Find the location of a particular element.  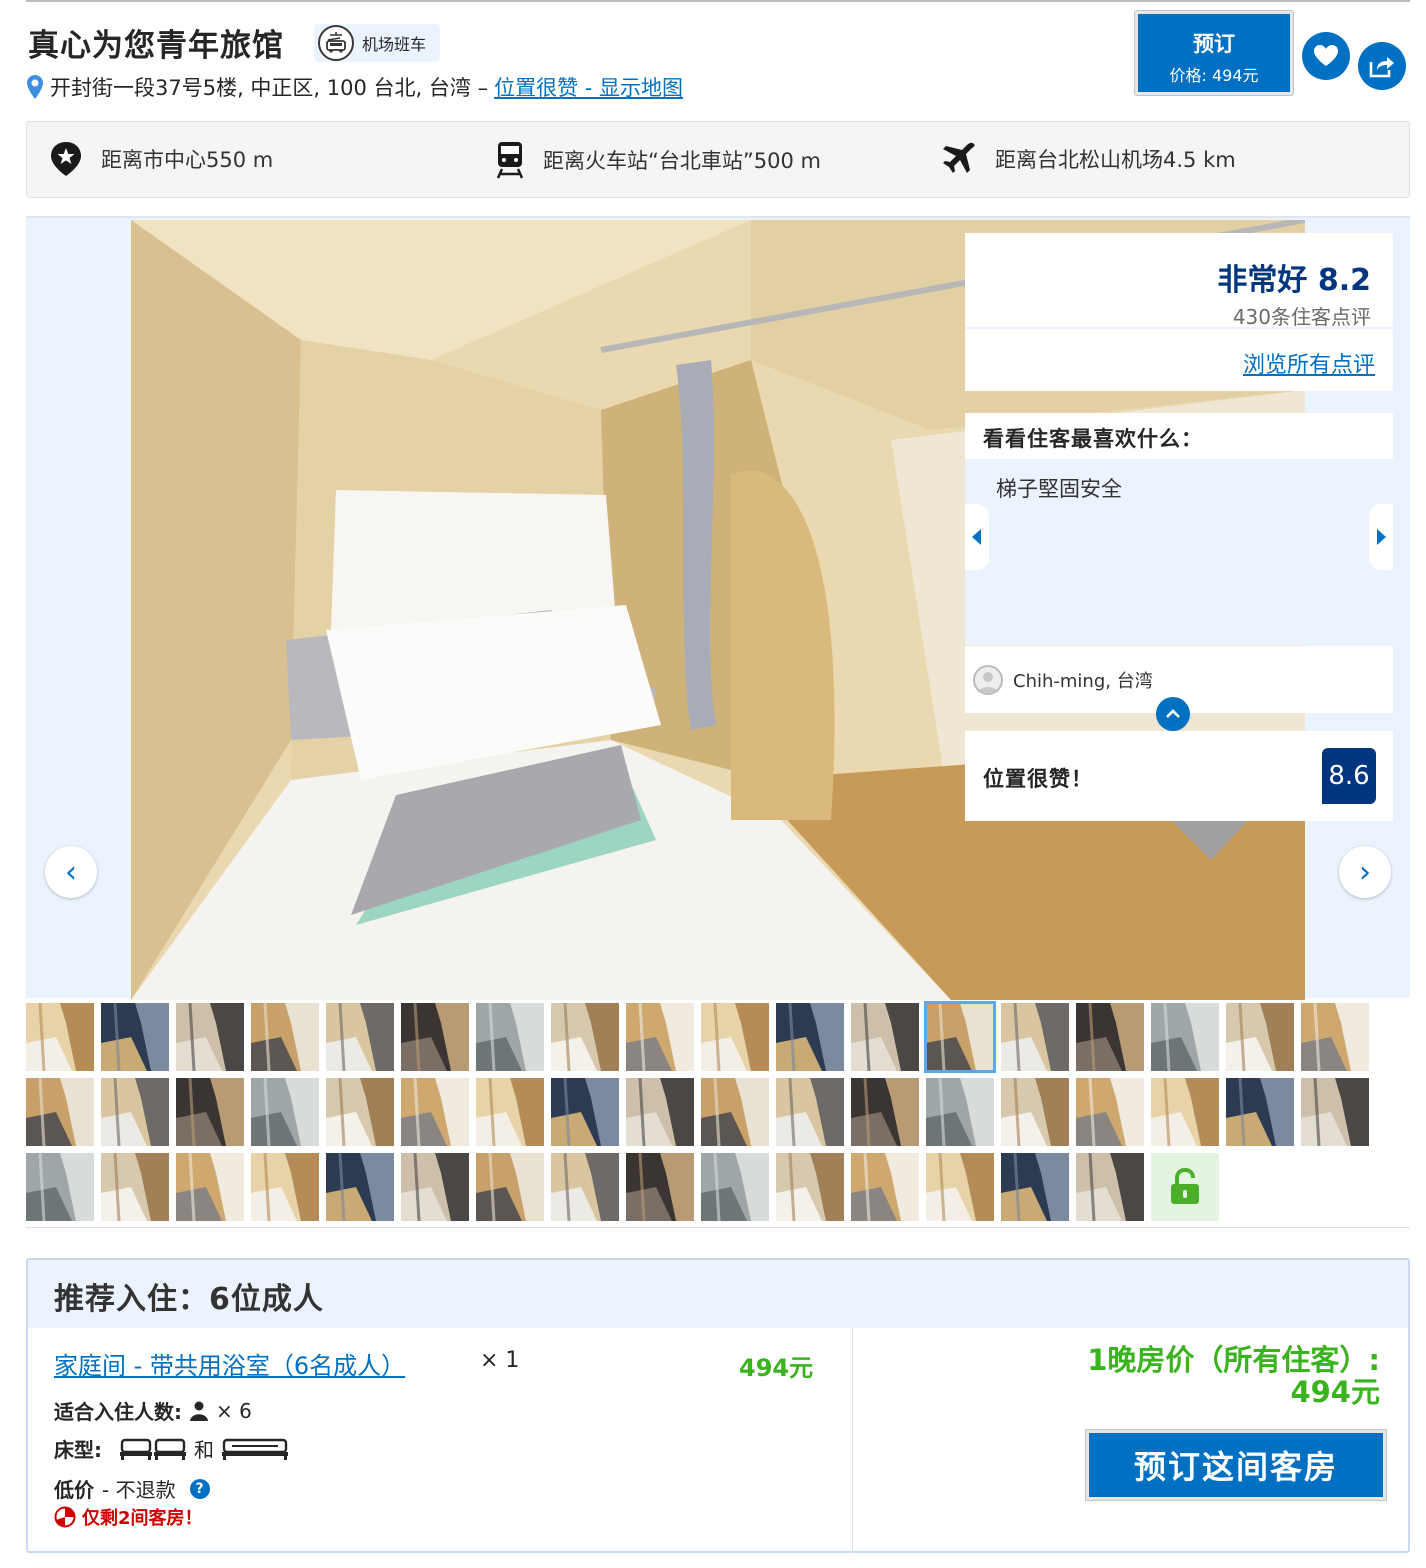

occupancy-row: 适合入住人数: × 6 is located at coordinates (153, 1410).